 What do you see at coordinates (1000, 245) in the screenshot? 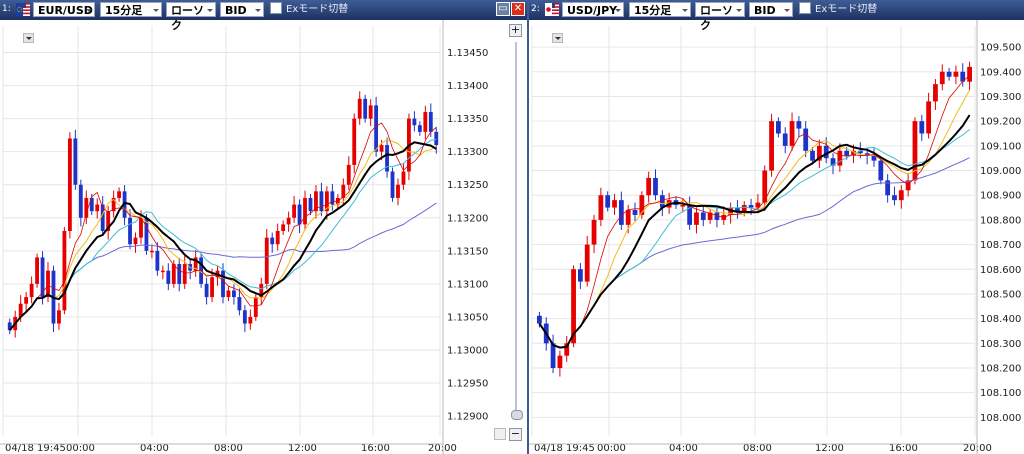
I see `y-tick-label: 108.700` at bounding box center [1000, 245].